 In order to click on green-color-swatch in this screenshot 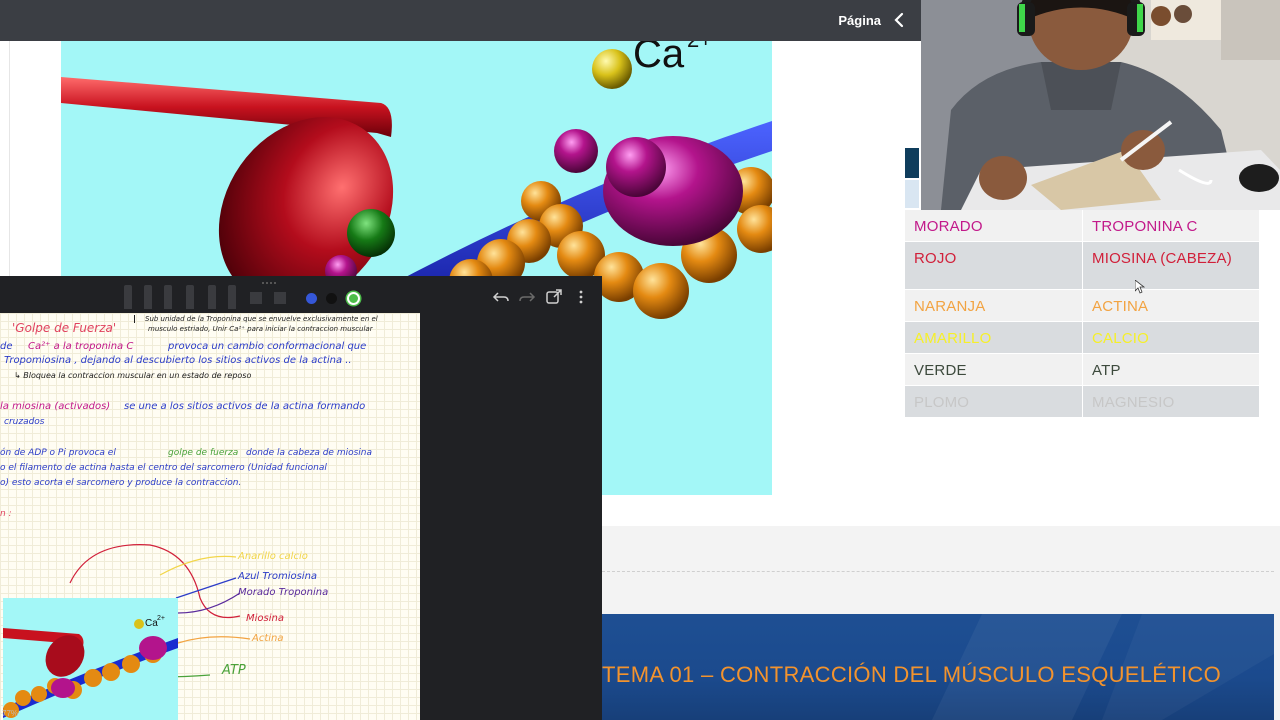, I will do `click(353, 298)`.